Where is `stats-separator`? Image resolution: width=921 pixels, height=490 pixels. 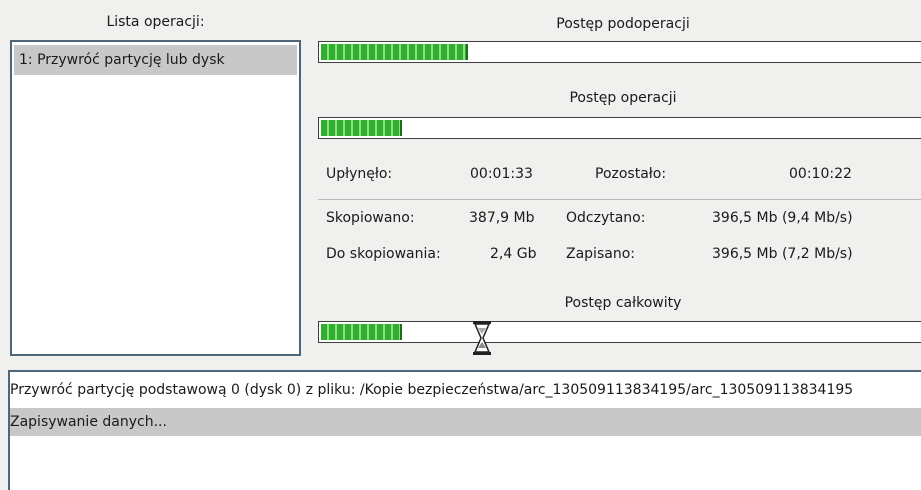 stats-separator is located at coordinates (619, 199).